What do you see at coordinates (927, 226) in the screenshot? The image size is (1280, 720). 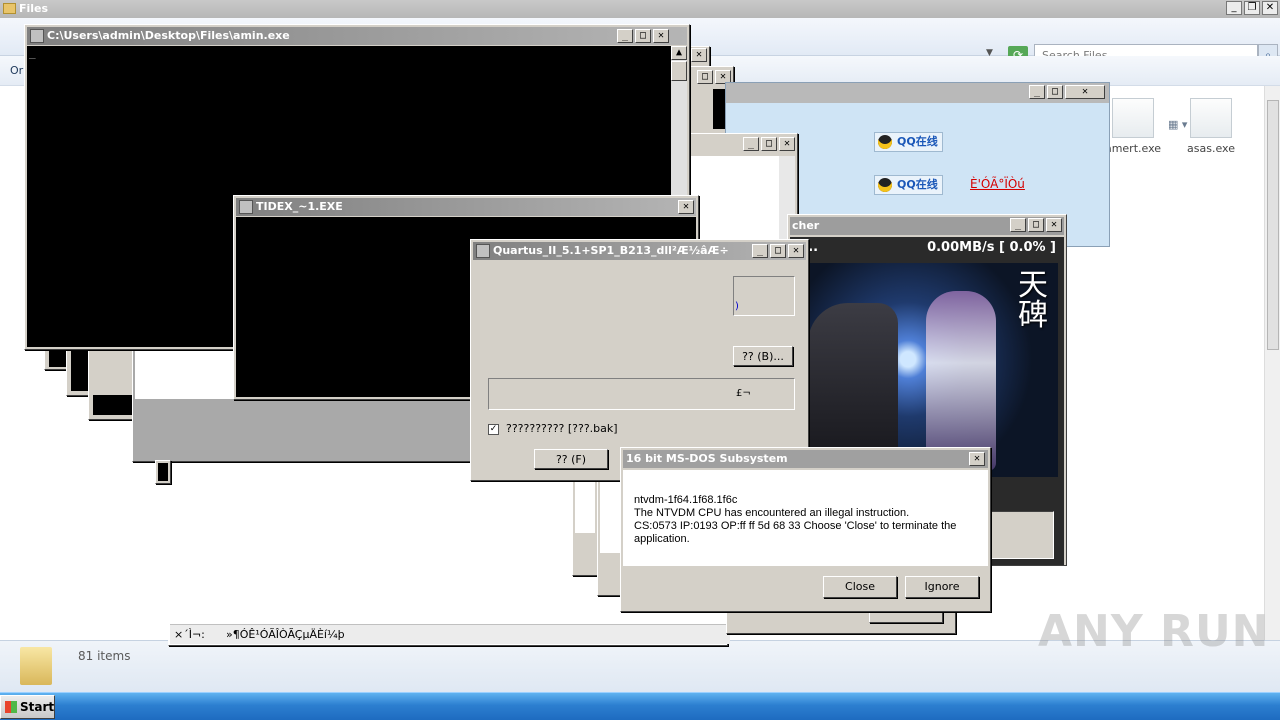 I see `launcher-titlebar: cher _ □ ✕` at bounding box center [927, 226].